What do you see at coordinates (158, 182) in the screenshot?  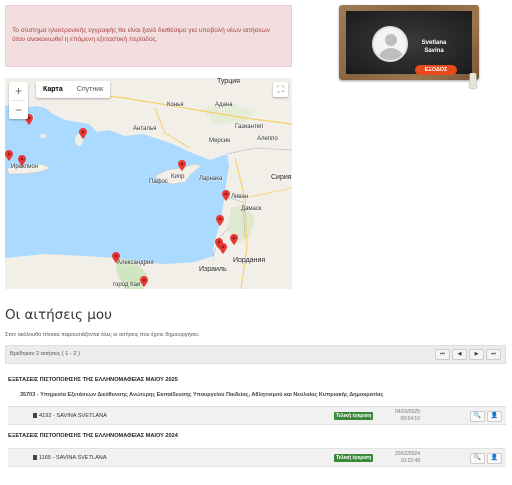 I see `map-label-pafos: Пафос` at bounding box center [158, 182].